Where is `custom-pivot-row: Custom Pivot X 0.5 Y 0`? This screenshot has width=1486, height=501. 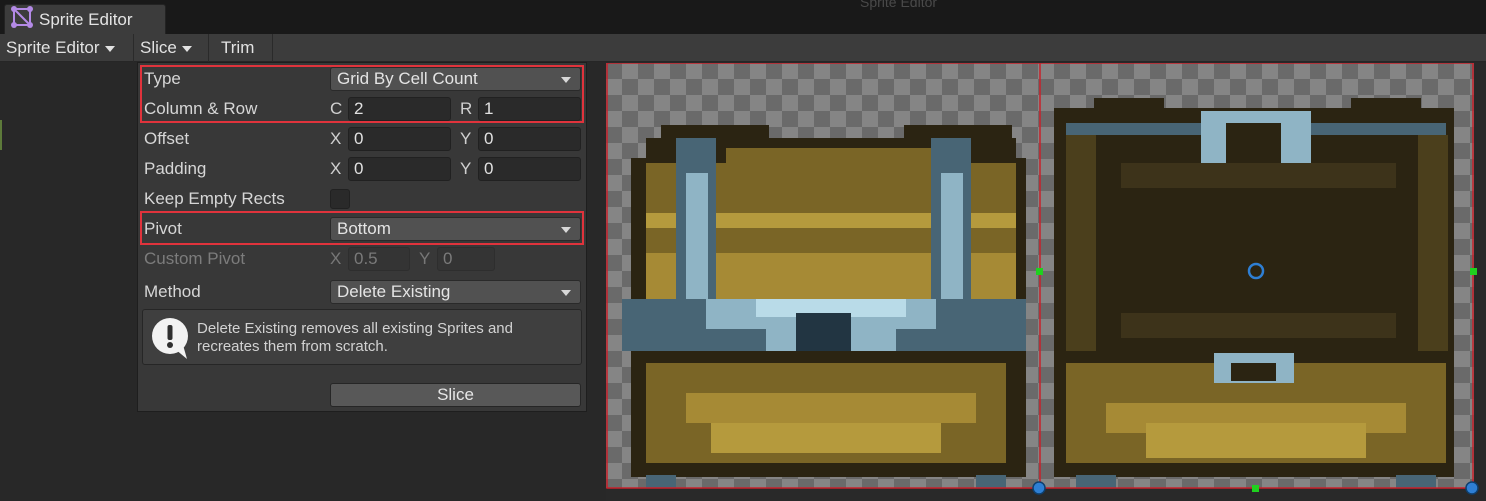
custom-pivot-row: Custom Pivot X 0.5 Y 0 is located at coordinates (362, 259).